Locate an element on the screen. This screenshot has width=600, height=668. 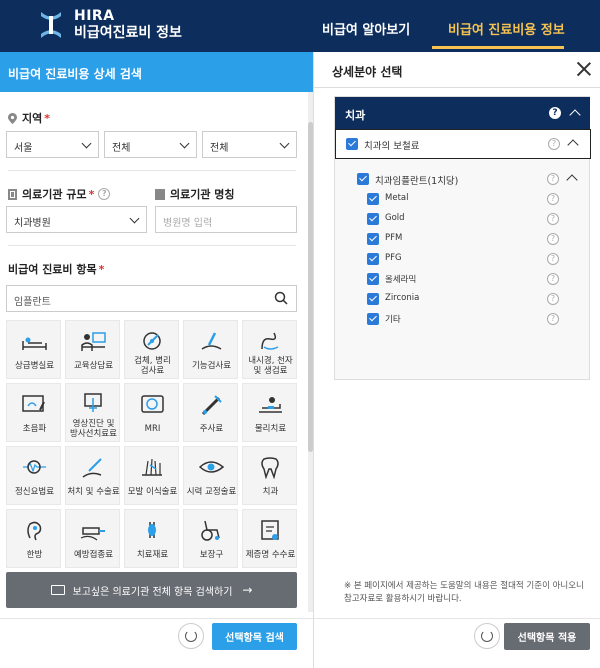
category-tile-16: 한방 is located at coordinates (33, 538).